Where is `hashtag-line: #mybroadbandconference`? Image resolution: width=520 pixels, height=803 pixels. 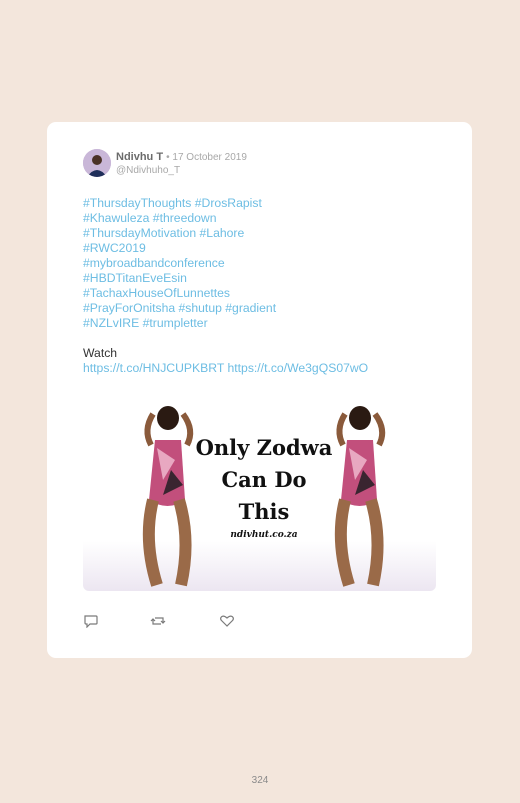 hashtag-line: #mybroadbandconference is located at coordinates (225, 263).